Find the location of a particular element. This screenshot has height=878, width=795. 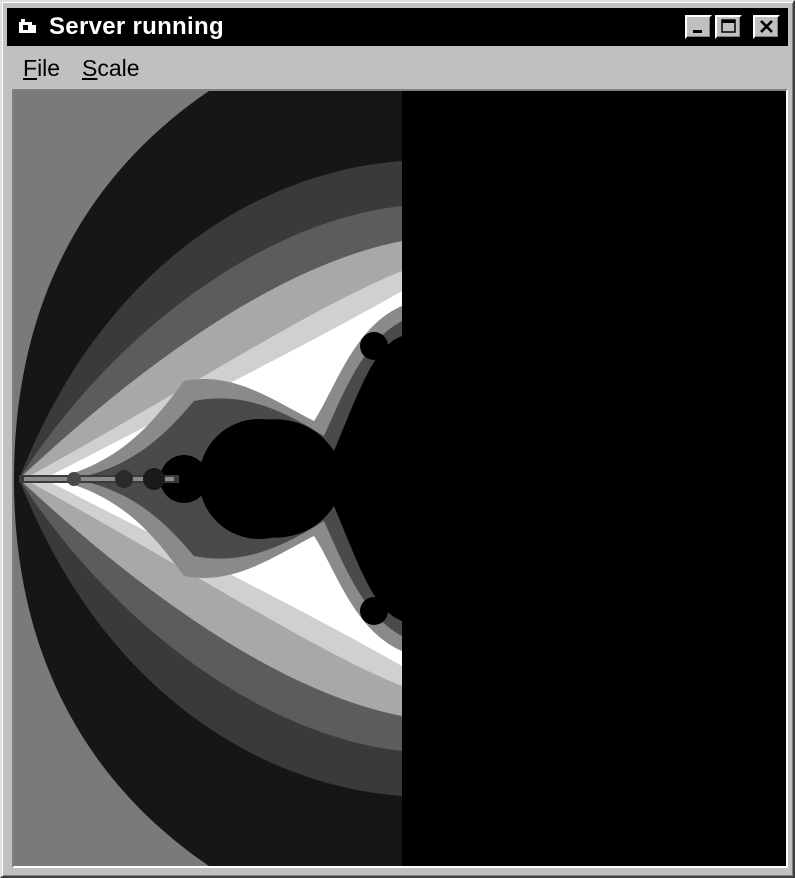

close-icon is located at coordinates (766, 26).